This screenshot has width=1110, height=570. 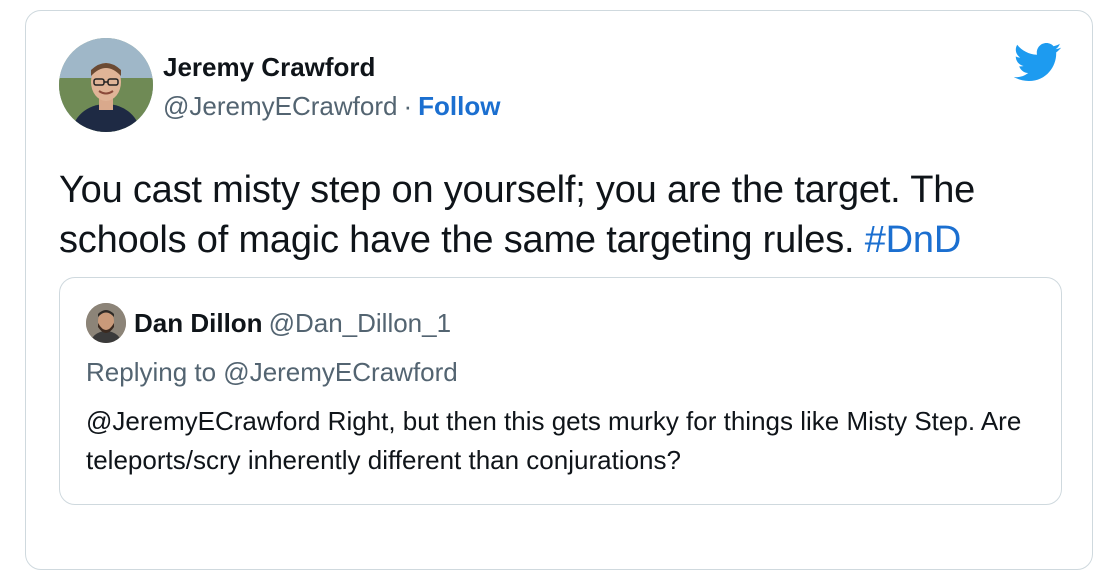 What do you see at coordinates (280, 106) in the screenshot?
I see `author-handle: @JeremyECrawford` at bounding box center [280, 106].